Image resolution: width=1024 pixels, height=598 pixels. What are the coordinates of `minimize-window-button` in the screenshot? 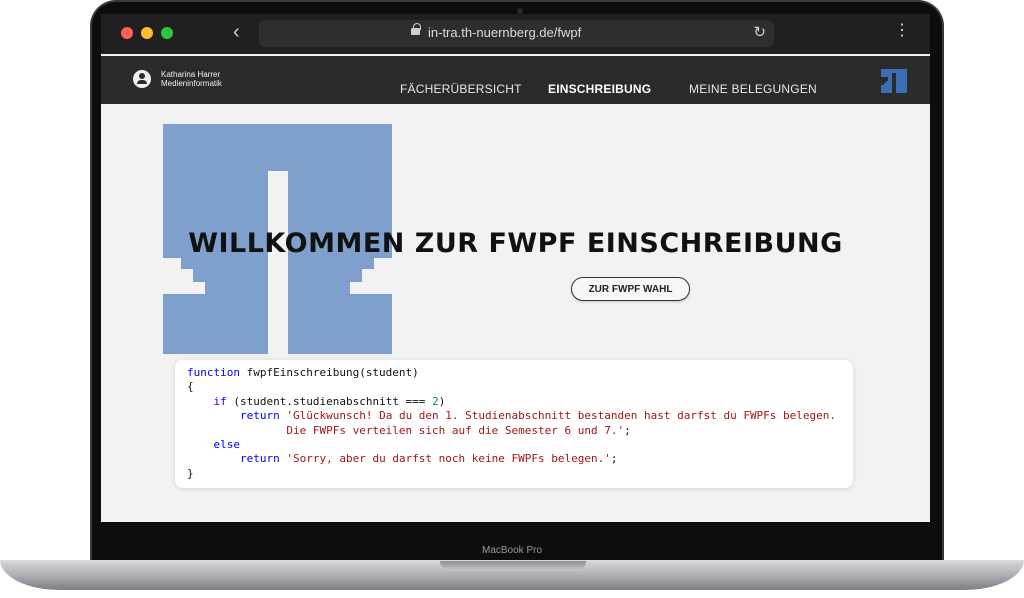 It's located at (147, 33).